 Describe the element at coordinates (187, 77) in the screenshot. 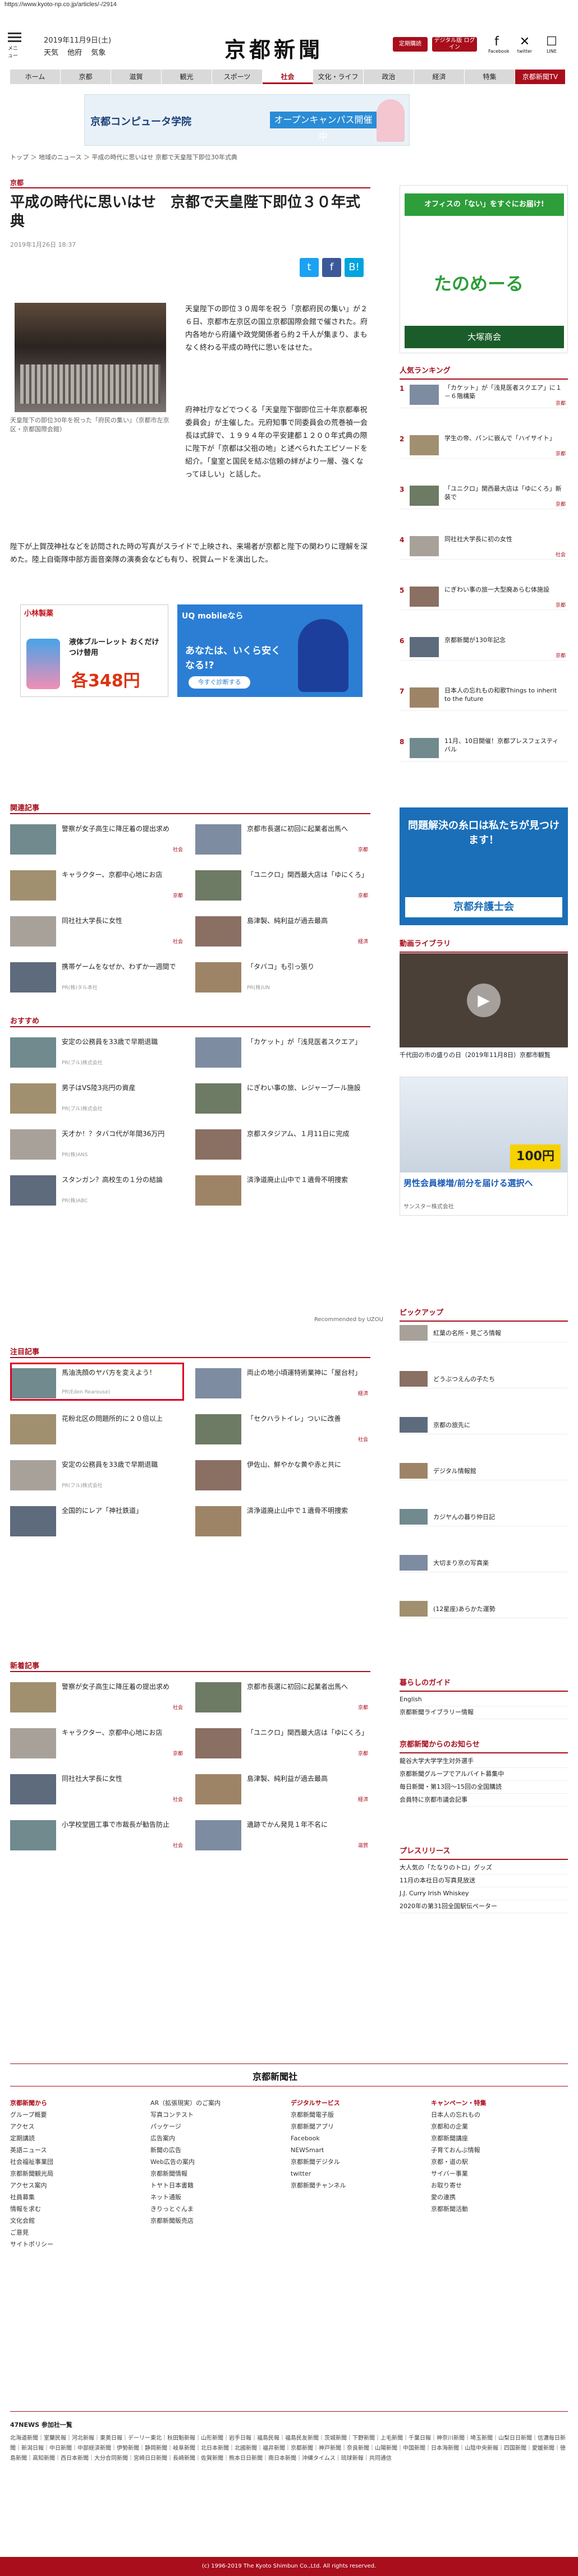

I see `nav-tab: 観光` at that location.